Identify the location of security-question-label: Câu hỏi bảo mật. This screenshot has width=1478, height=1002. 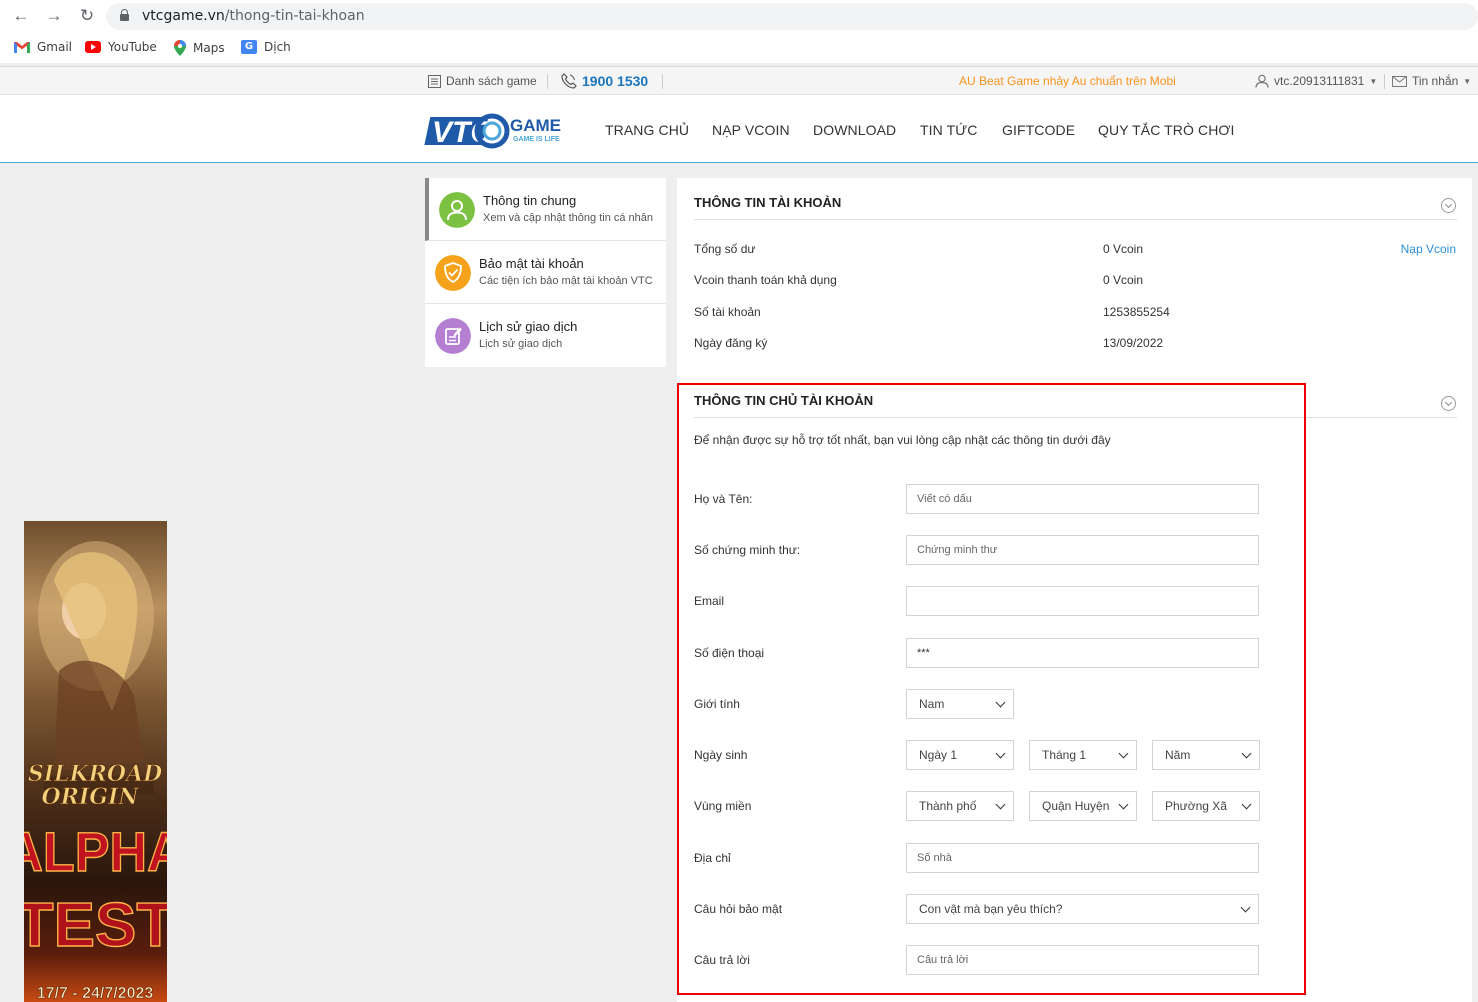
(738, 909).